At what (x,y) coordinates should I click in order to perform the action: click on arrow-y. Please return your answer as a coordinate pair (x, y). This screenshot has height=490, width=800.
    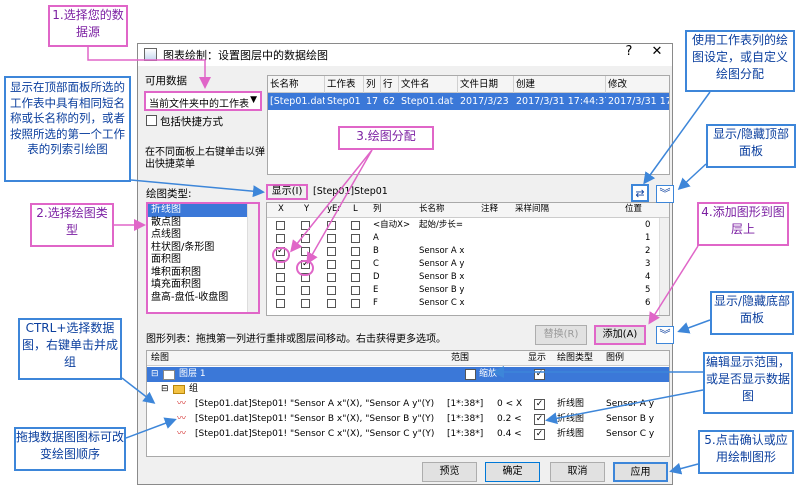
    Looking at the image, I should click on (339, 207).